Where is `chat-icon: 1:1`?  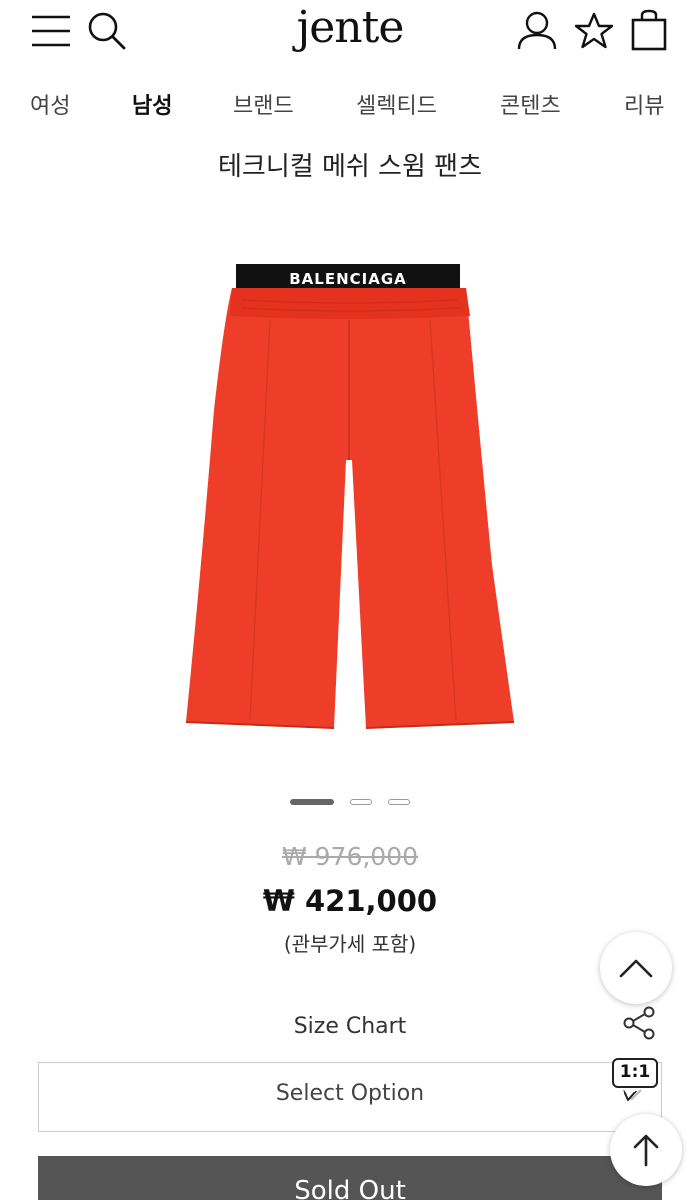
chat-icon: 1:1 is located at coordinates (635, 1073).